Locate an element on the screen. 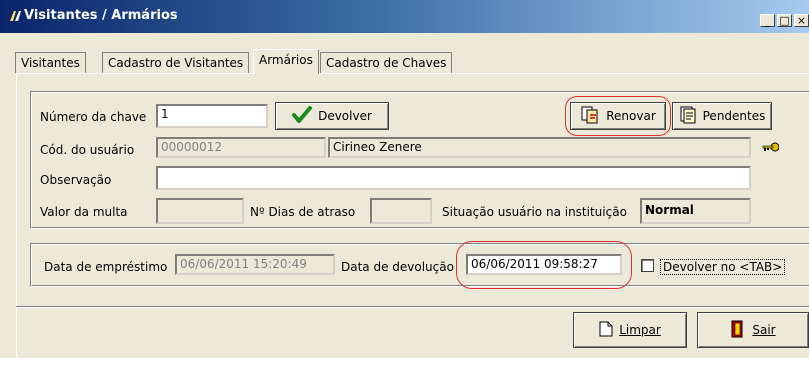 The height and width of the screenshot is (373, 809). devolver-tab-checkbox is located at coordinates (647, 265).